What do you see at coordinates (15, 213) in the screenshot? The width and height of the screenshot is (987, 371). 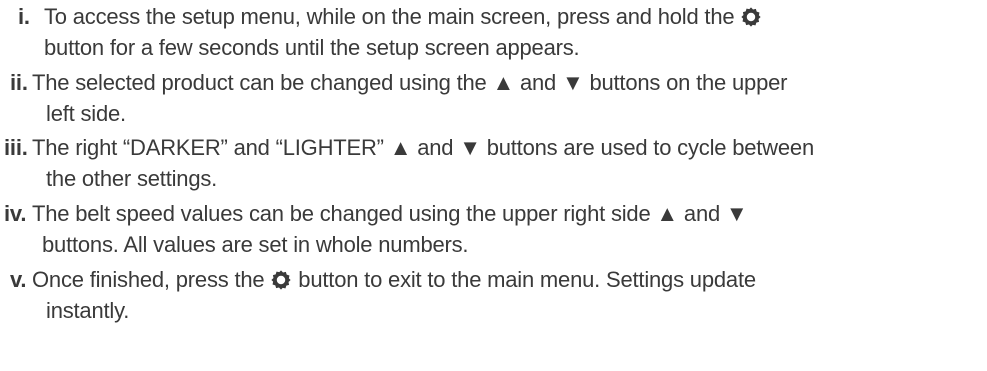 I see `item-numeral: iv.` at bounding box center [15, 213].